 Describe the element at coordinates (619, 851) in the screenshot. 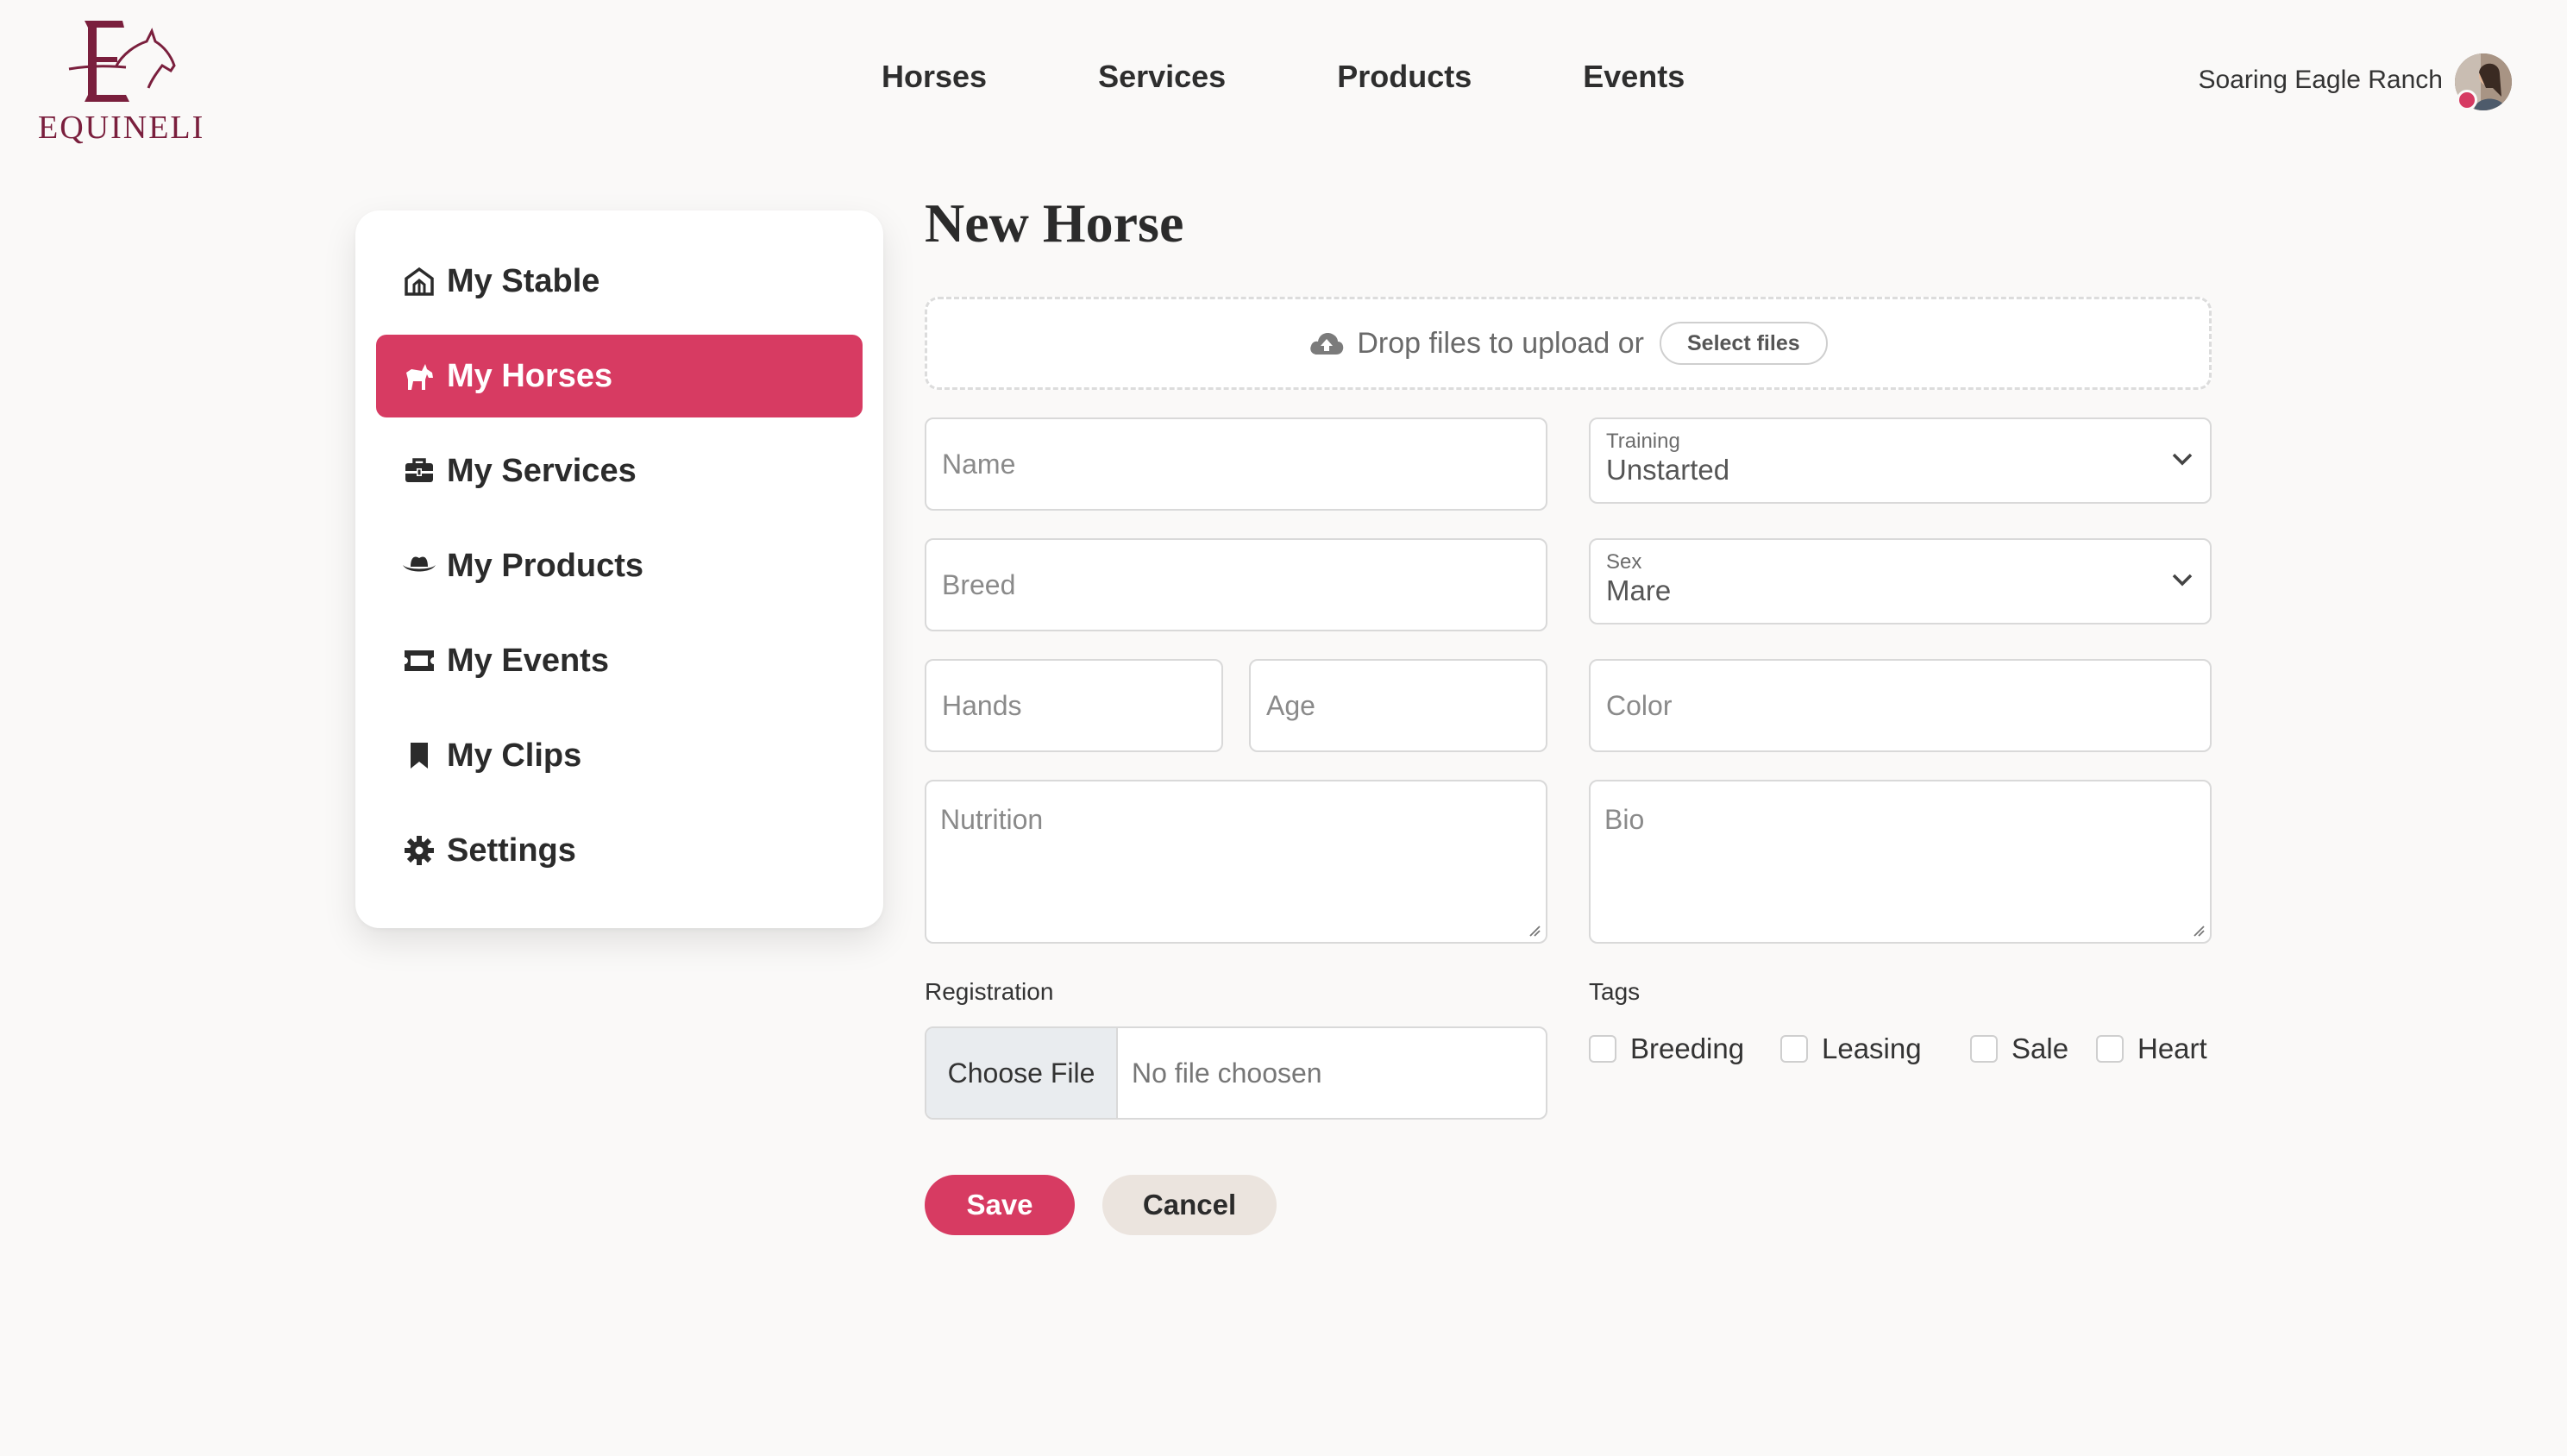

I see `sidebar-item-settings: Settings` at that location.